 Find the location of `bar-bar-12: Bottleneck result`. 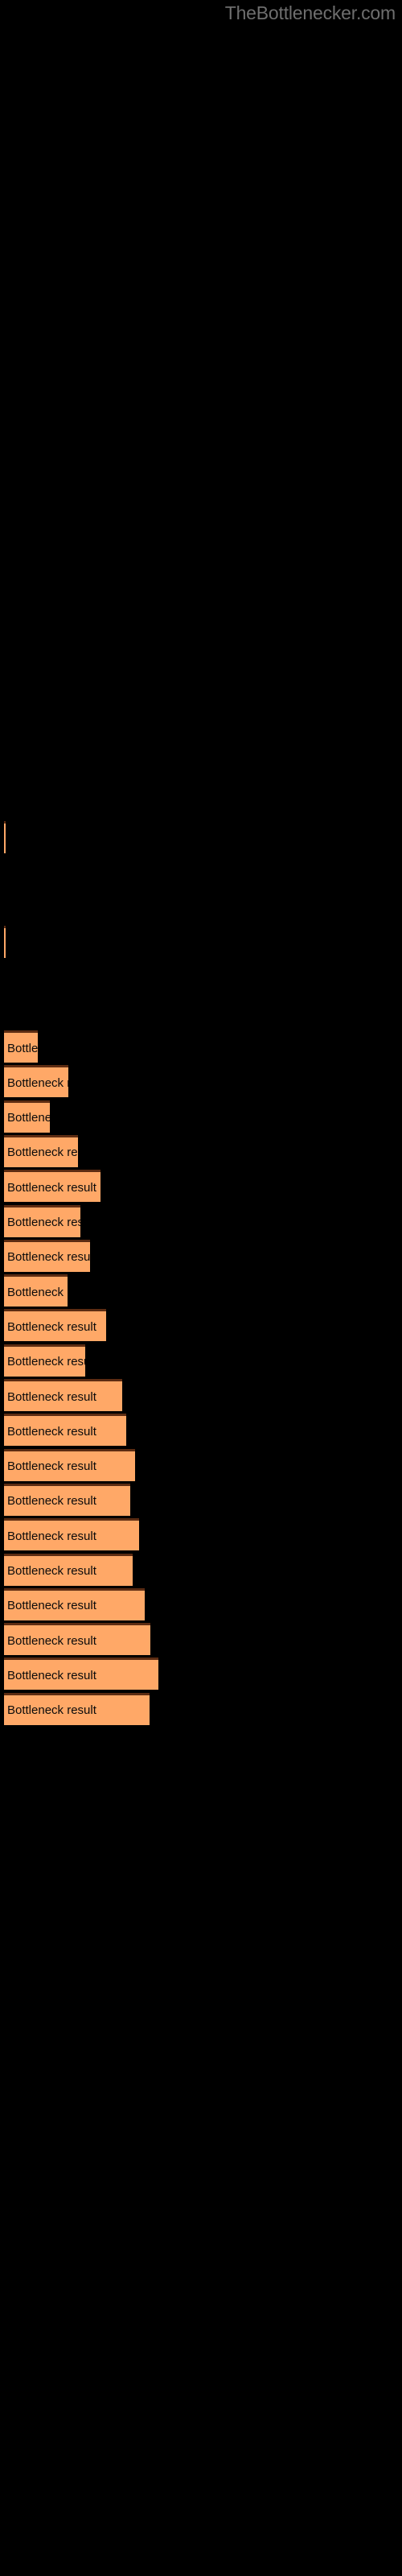

bar-bar-12: Bottleneck result is located at coordinates (44, 1360).